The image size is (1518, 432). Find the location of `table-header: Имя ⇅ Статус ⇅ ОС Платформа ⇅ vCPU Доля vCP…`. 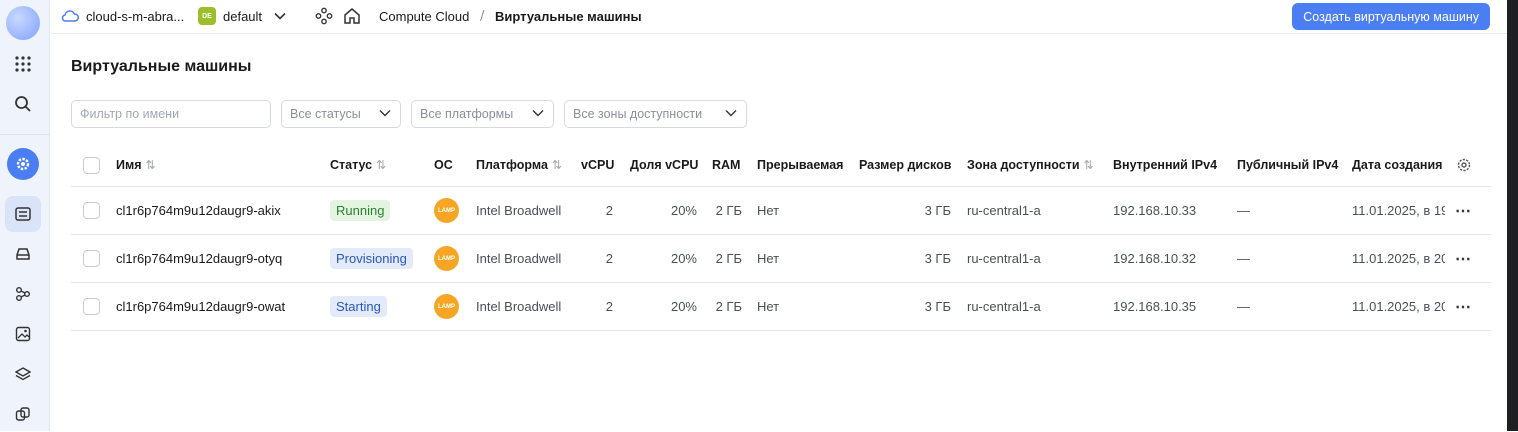

table-header: Имя ⇅ Статус ⇅ ОС Платформа ⇅ vCPU Доля vCP… is located at coordinates (781, 165).